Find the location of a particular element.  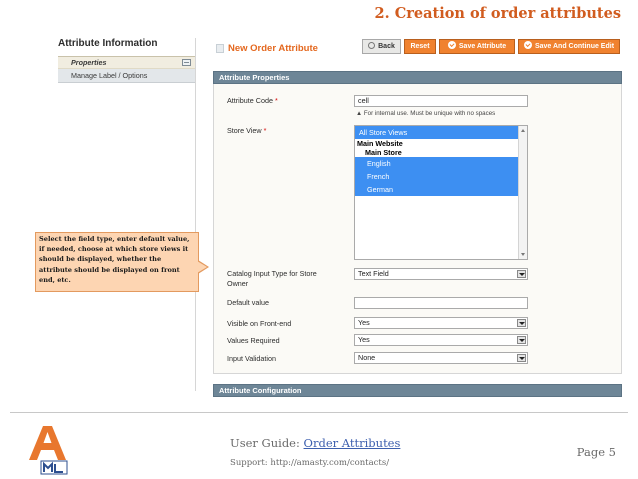

input-validation-select: None is located at coordinates (441, 358).